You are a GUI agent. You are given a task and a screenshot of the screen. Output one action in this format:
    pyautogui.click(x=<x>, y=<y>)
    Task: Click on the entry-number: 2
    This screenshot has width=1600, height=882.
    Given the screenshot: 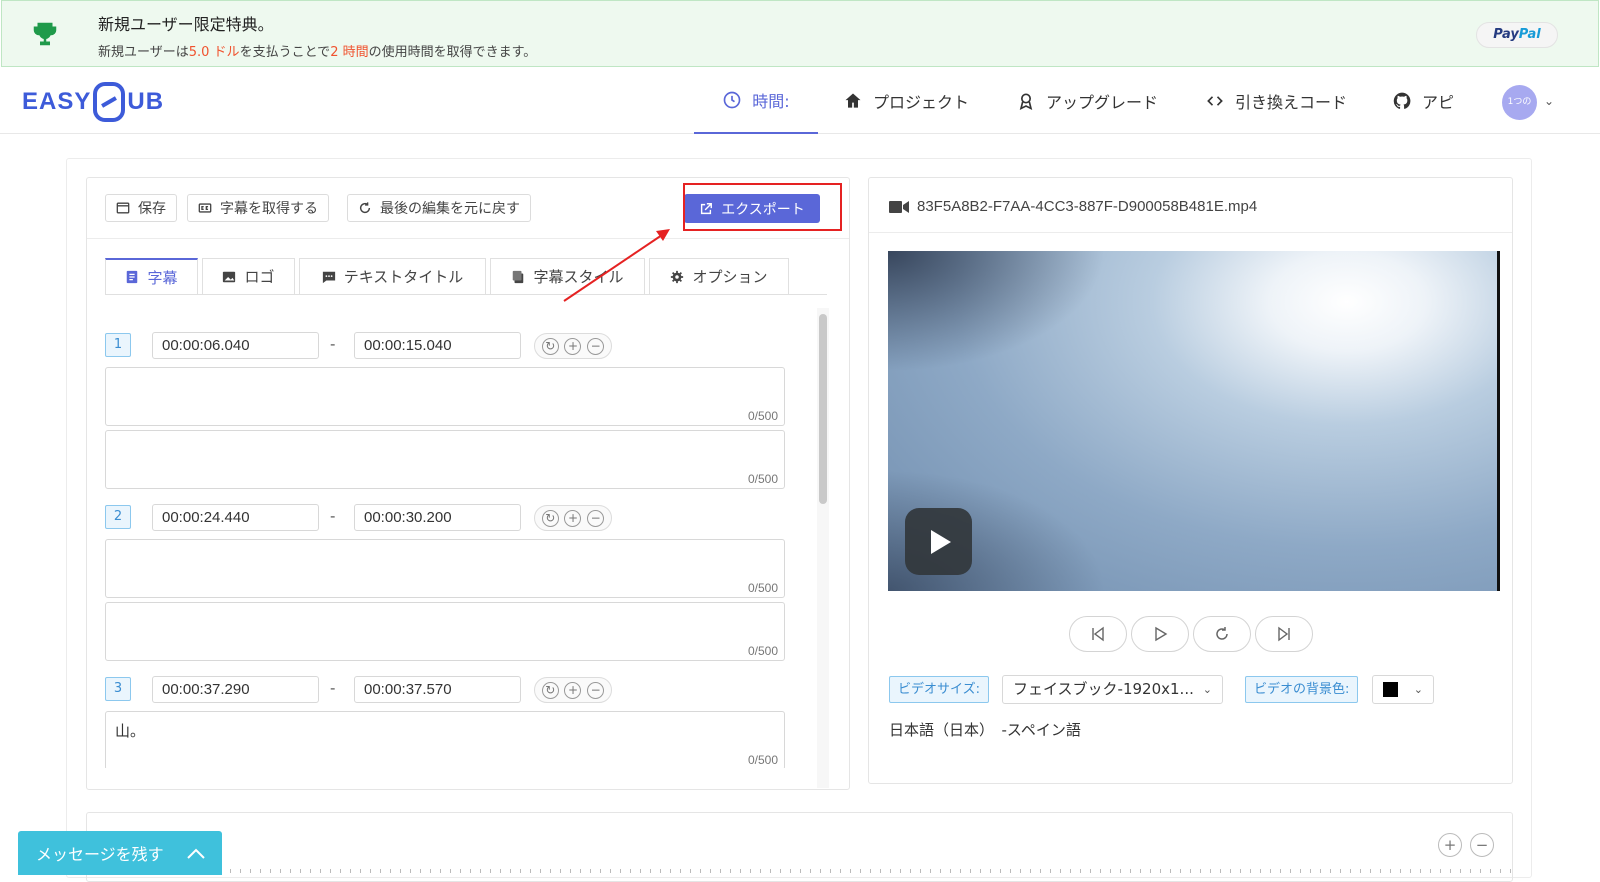 What is the action you would take?
    pyautogui.click(x=118, y=517)
    